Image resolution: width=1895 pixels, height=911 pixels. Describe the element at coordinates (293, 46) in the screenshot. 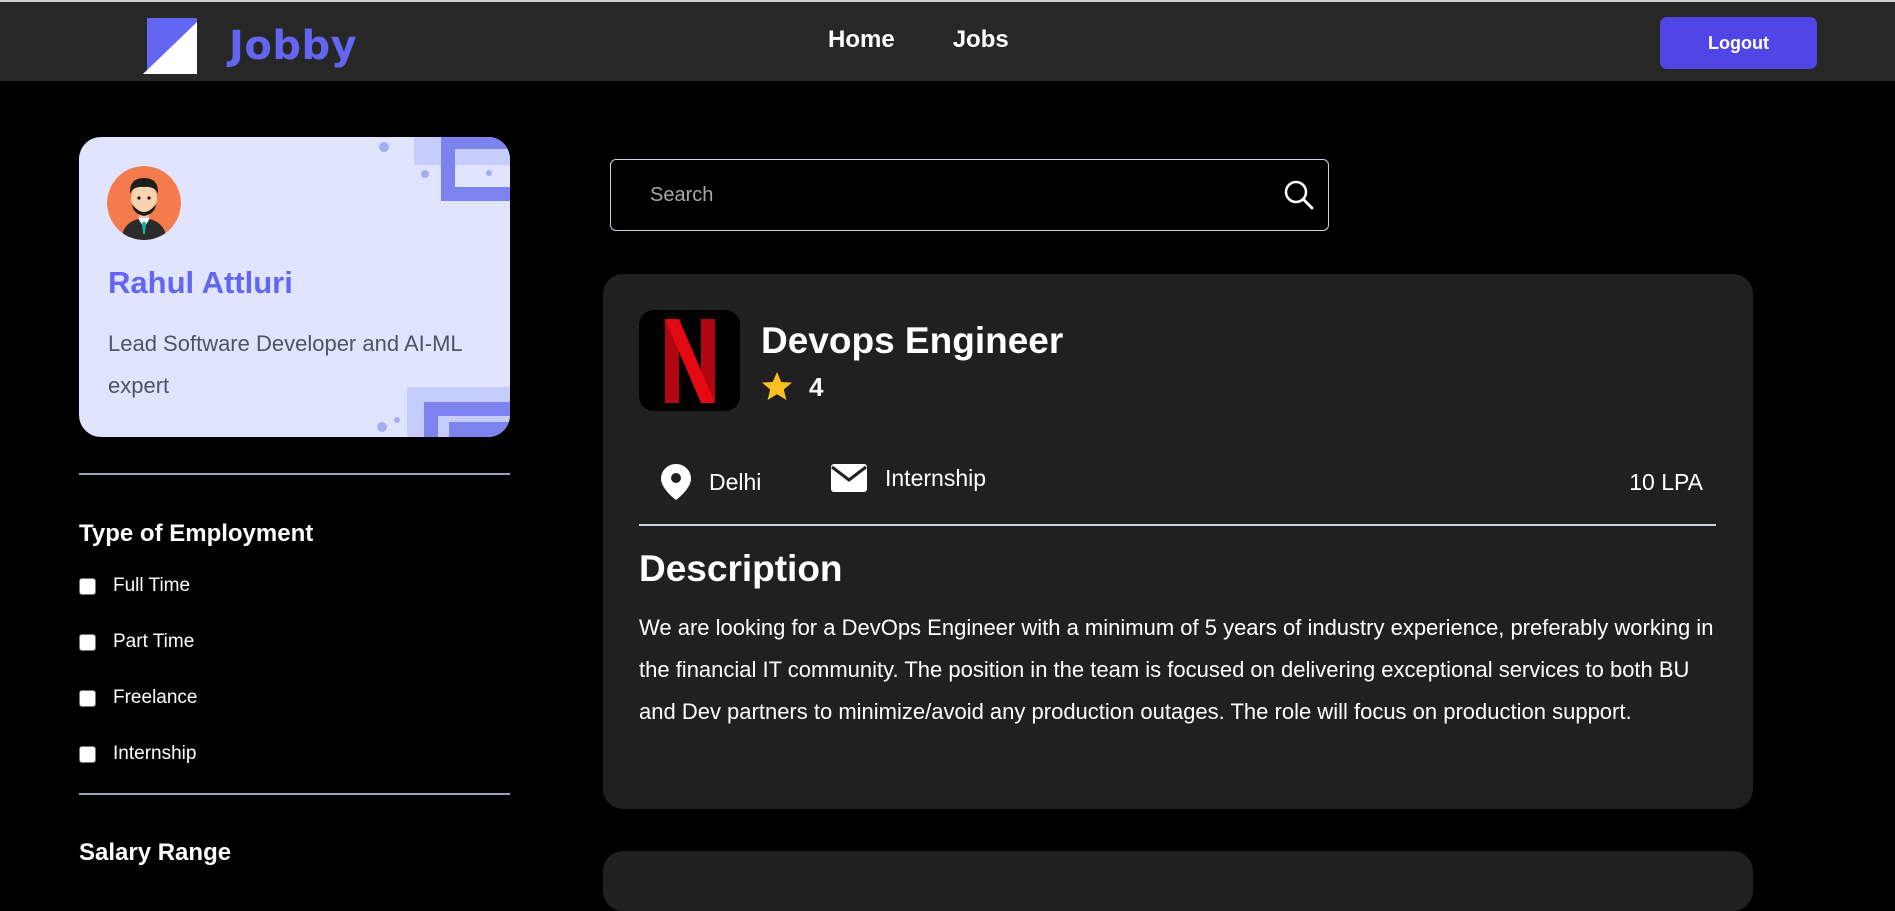

I see `brand-name: Jobby` at that location.